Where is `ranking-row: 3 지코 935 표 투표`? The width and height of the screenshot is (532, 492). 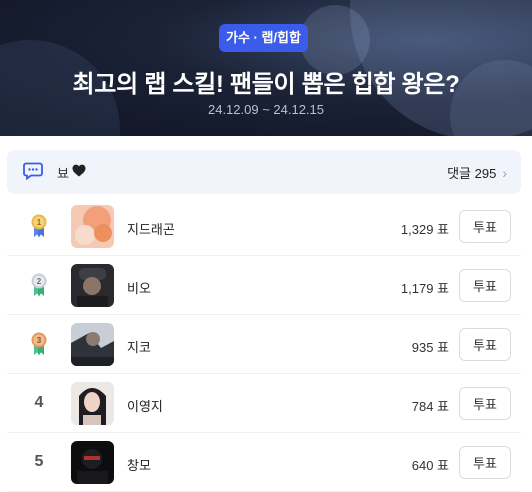
ranking-row: 3 지코 935 표 투표 is located at coordinates (264, 344).